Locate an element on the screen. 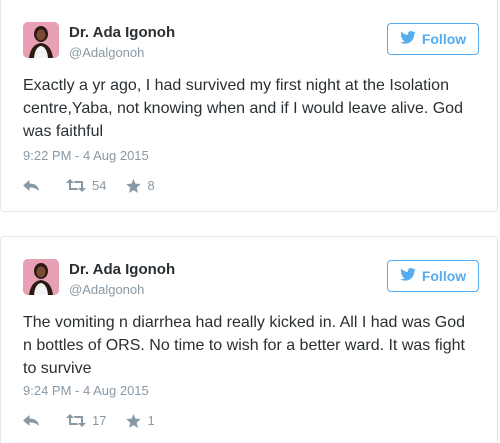  retweet-button: 17 is located at coordinates (86, 420).